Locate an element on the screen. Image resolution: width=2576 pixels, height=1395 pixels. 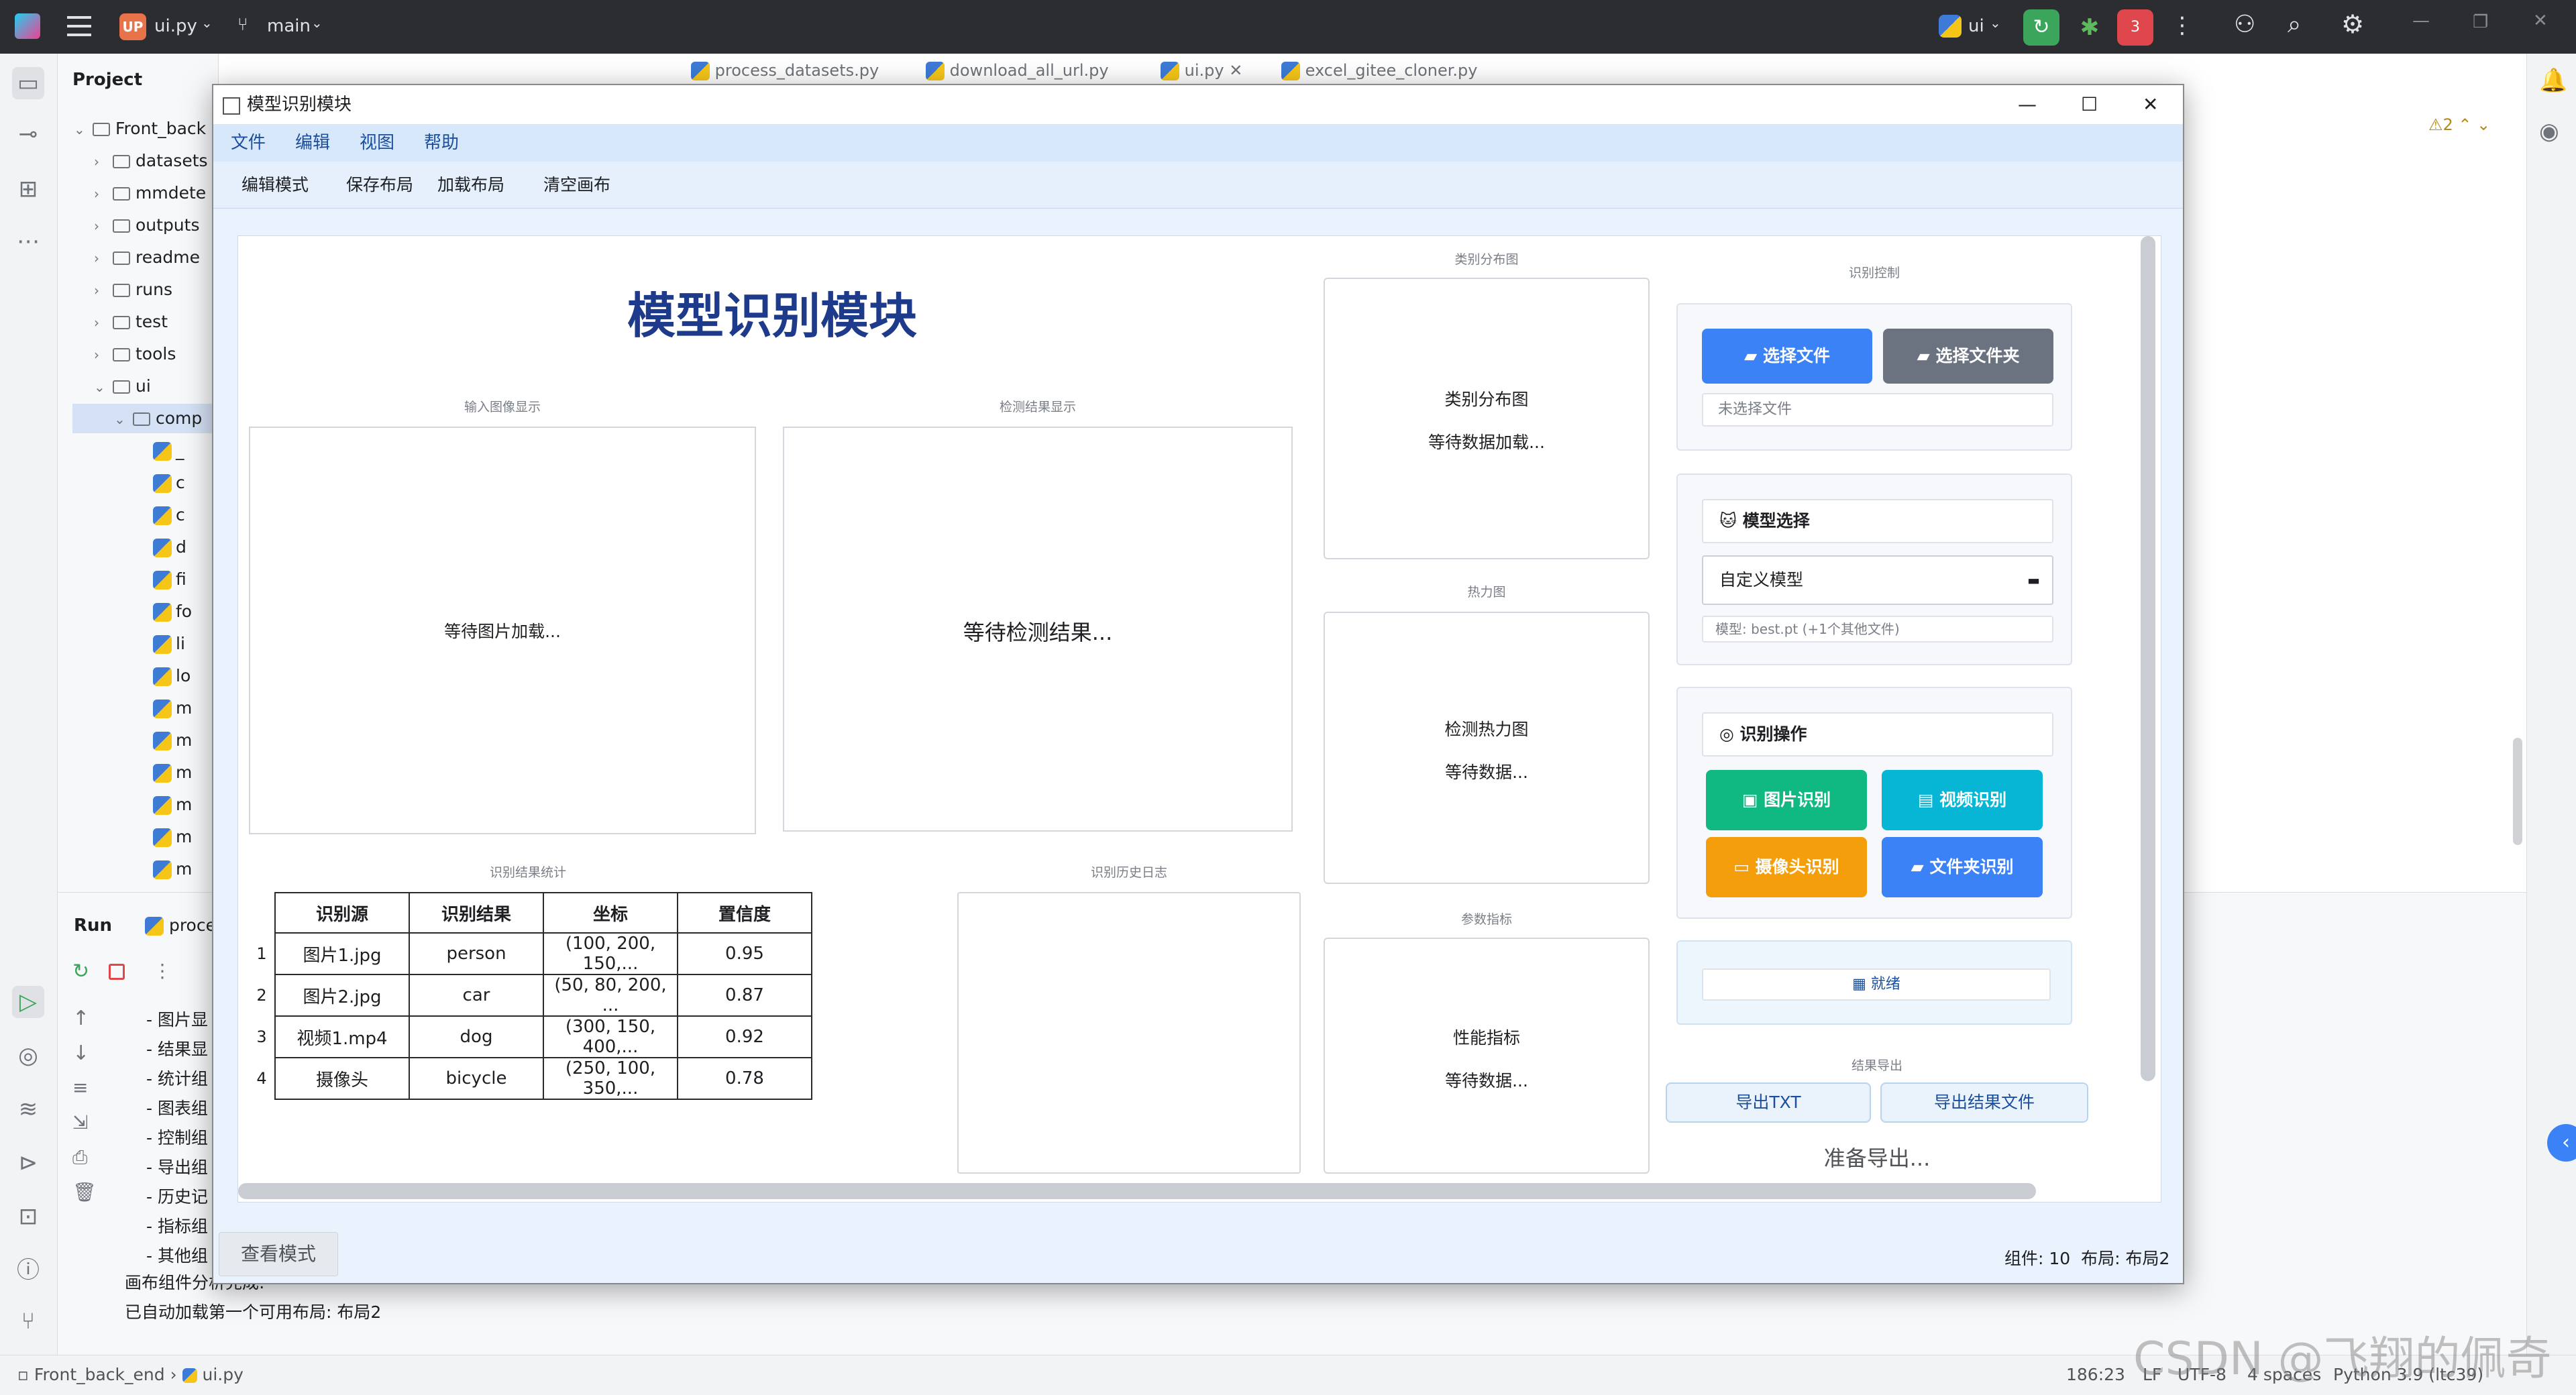
caret-position: 186:23 is located at coordinates (2095, 1374).